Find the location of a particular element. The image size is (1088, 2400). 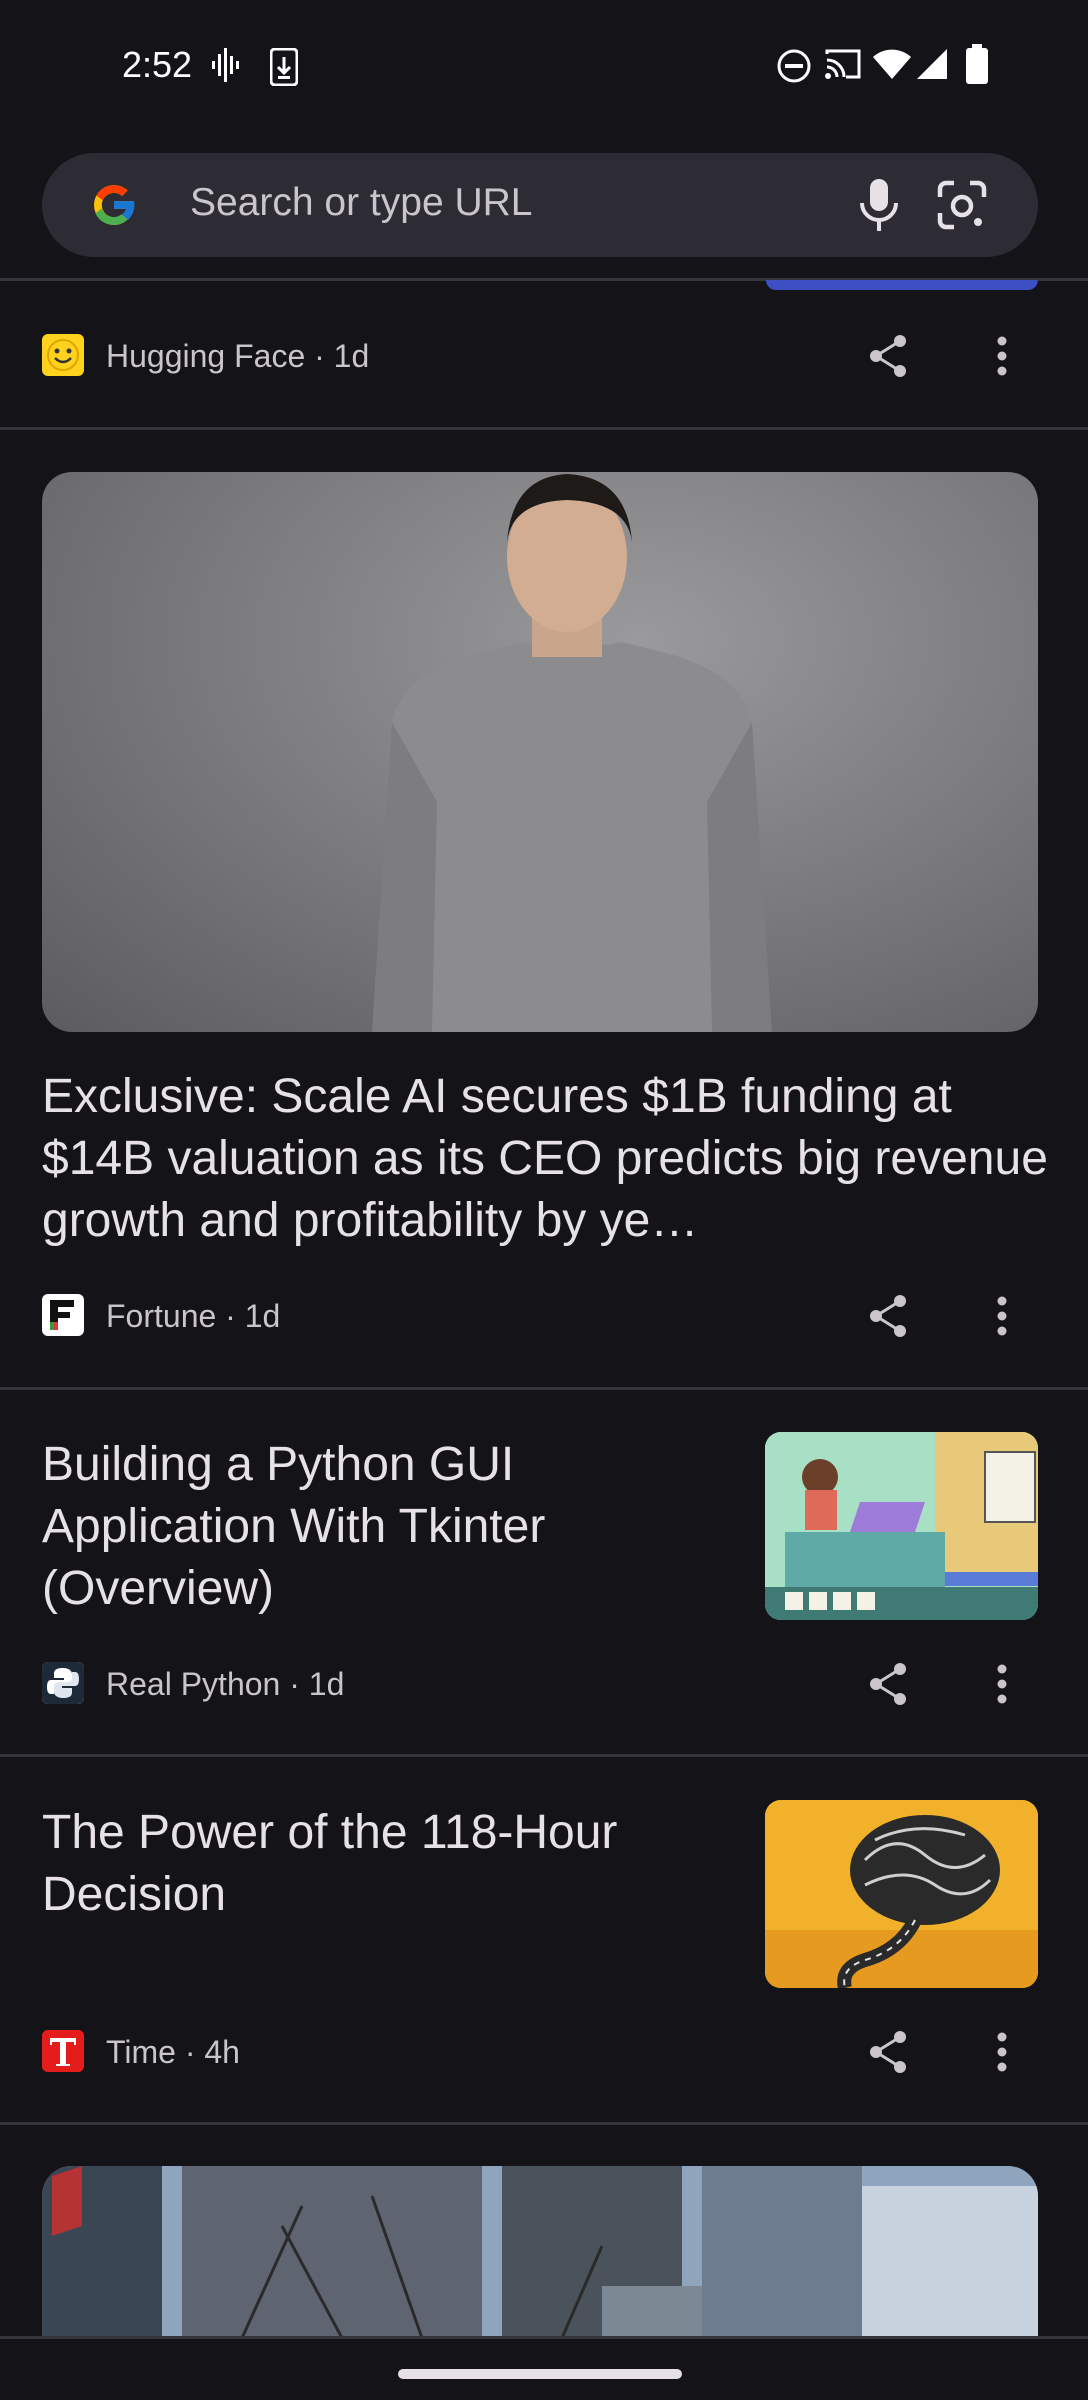

article-headline: The Power of the 118-Hour Decision is located at coordinates (372, 1864).